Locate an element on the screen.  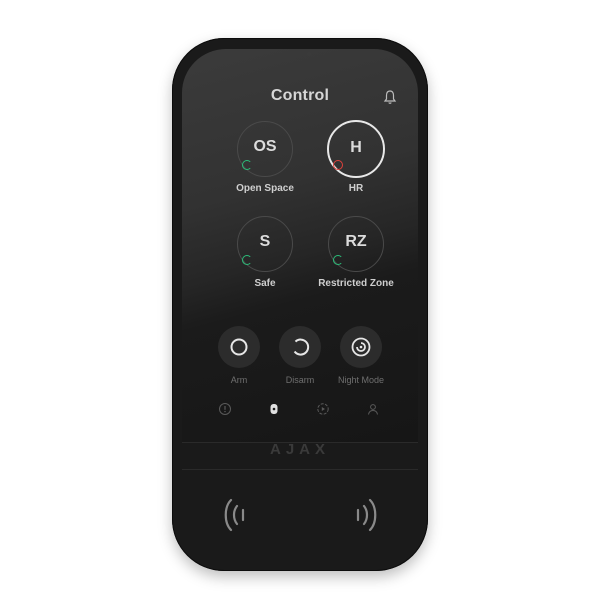
nfc-right-icon is located at coordinates (366, 515).